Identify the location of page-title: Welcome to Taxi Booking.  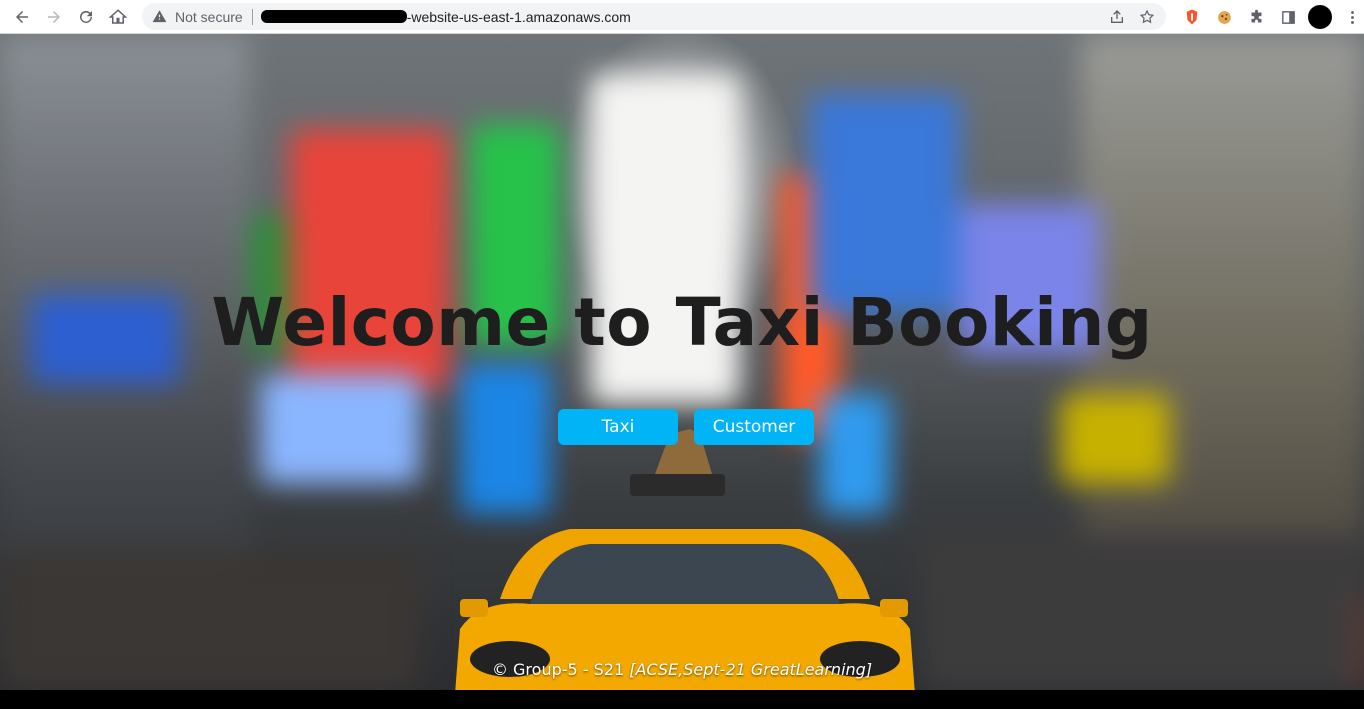
(682, 322).